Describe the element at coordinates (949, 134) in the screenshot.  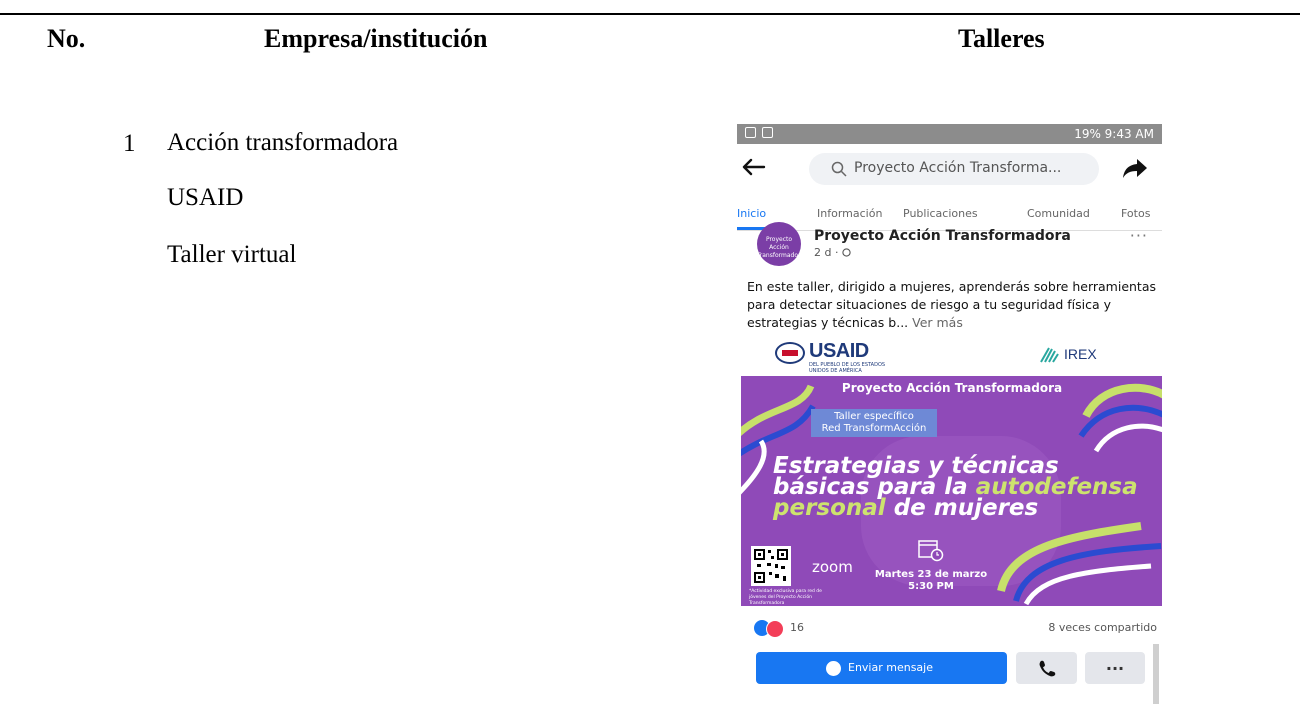
I see `status-bar: 19% 9:43 AM` at that location.